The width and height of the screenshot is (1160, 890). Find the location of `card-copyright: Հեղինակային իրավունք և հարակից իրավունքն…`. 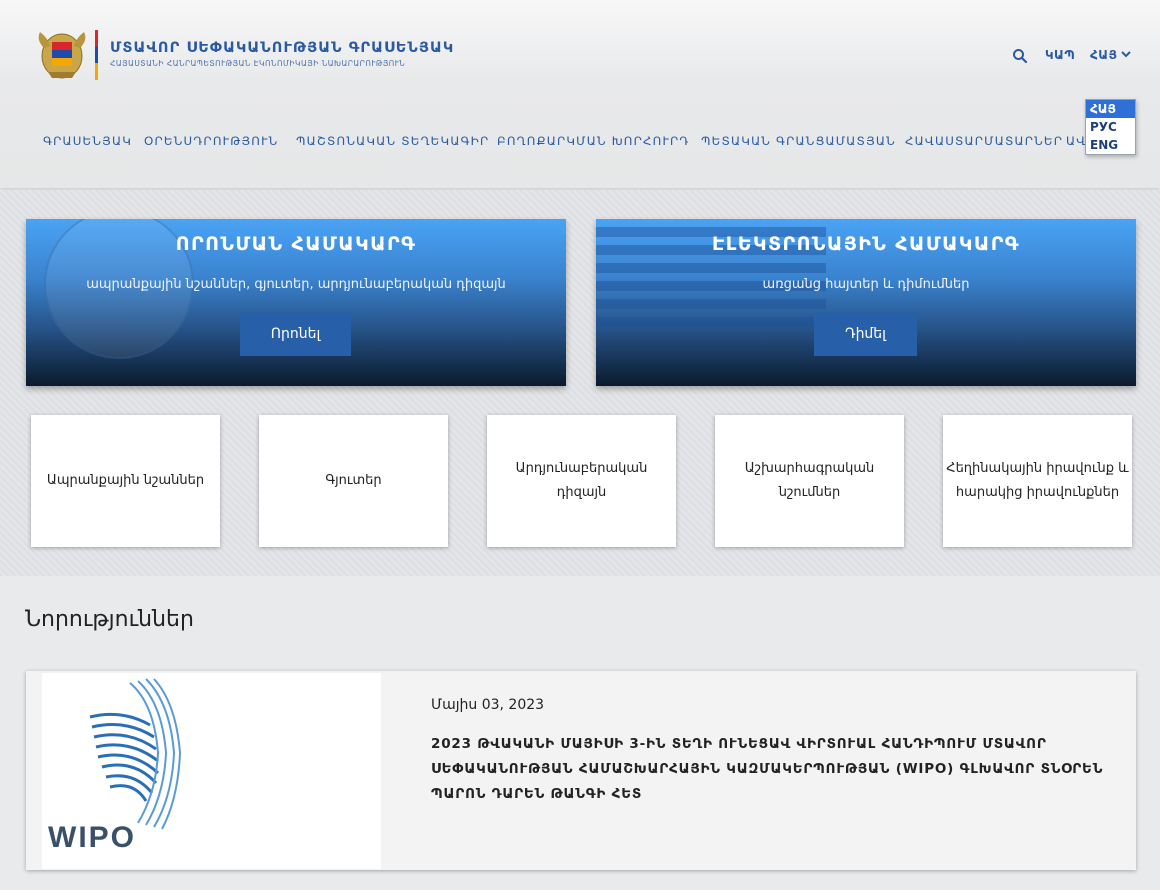

card-copyright: Հեղինակային իրավունք և հարակից իրավունքն… is located at coordinates (1037, 481).